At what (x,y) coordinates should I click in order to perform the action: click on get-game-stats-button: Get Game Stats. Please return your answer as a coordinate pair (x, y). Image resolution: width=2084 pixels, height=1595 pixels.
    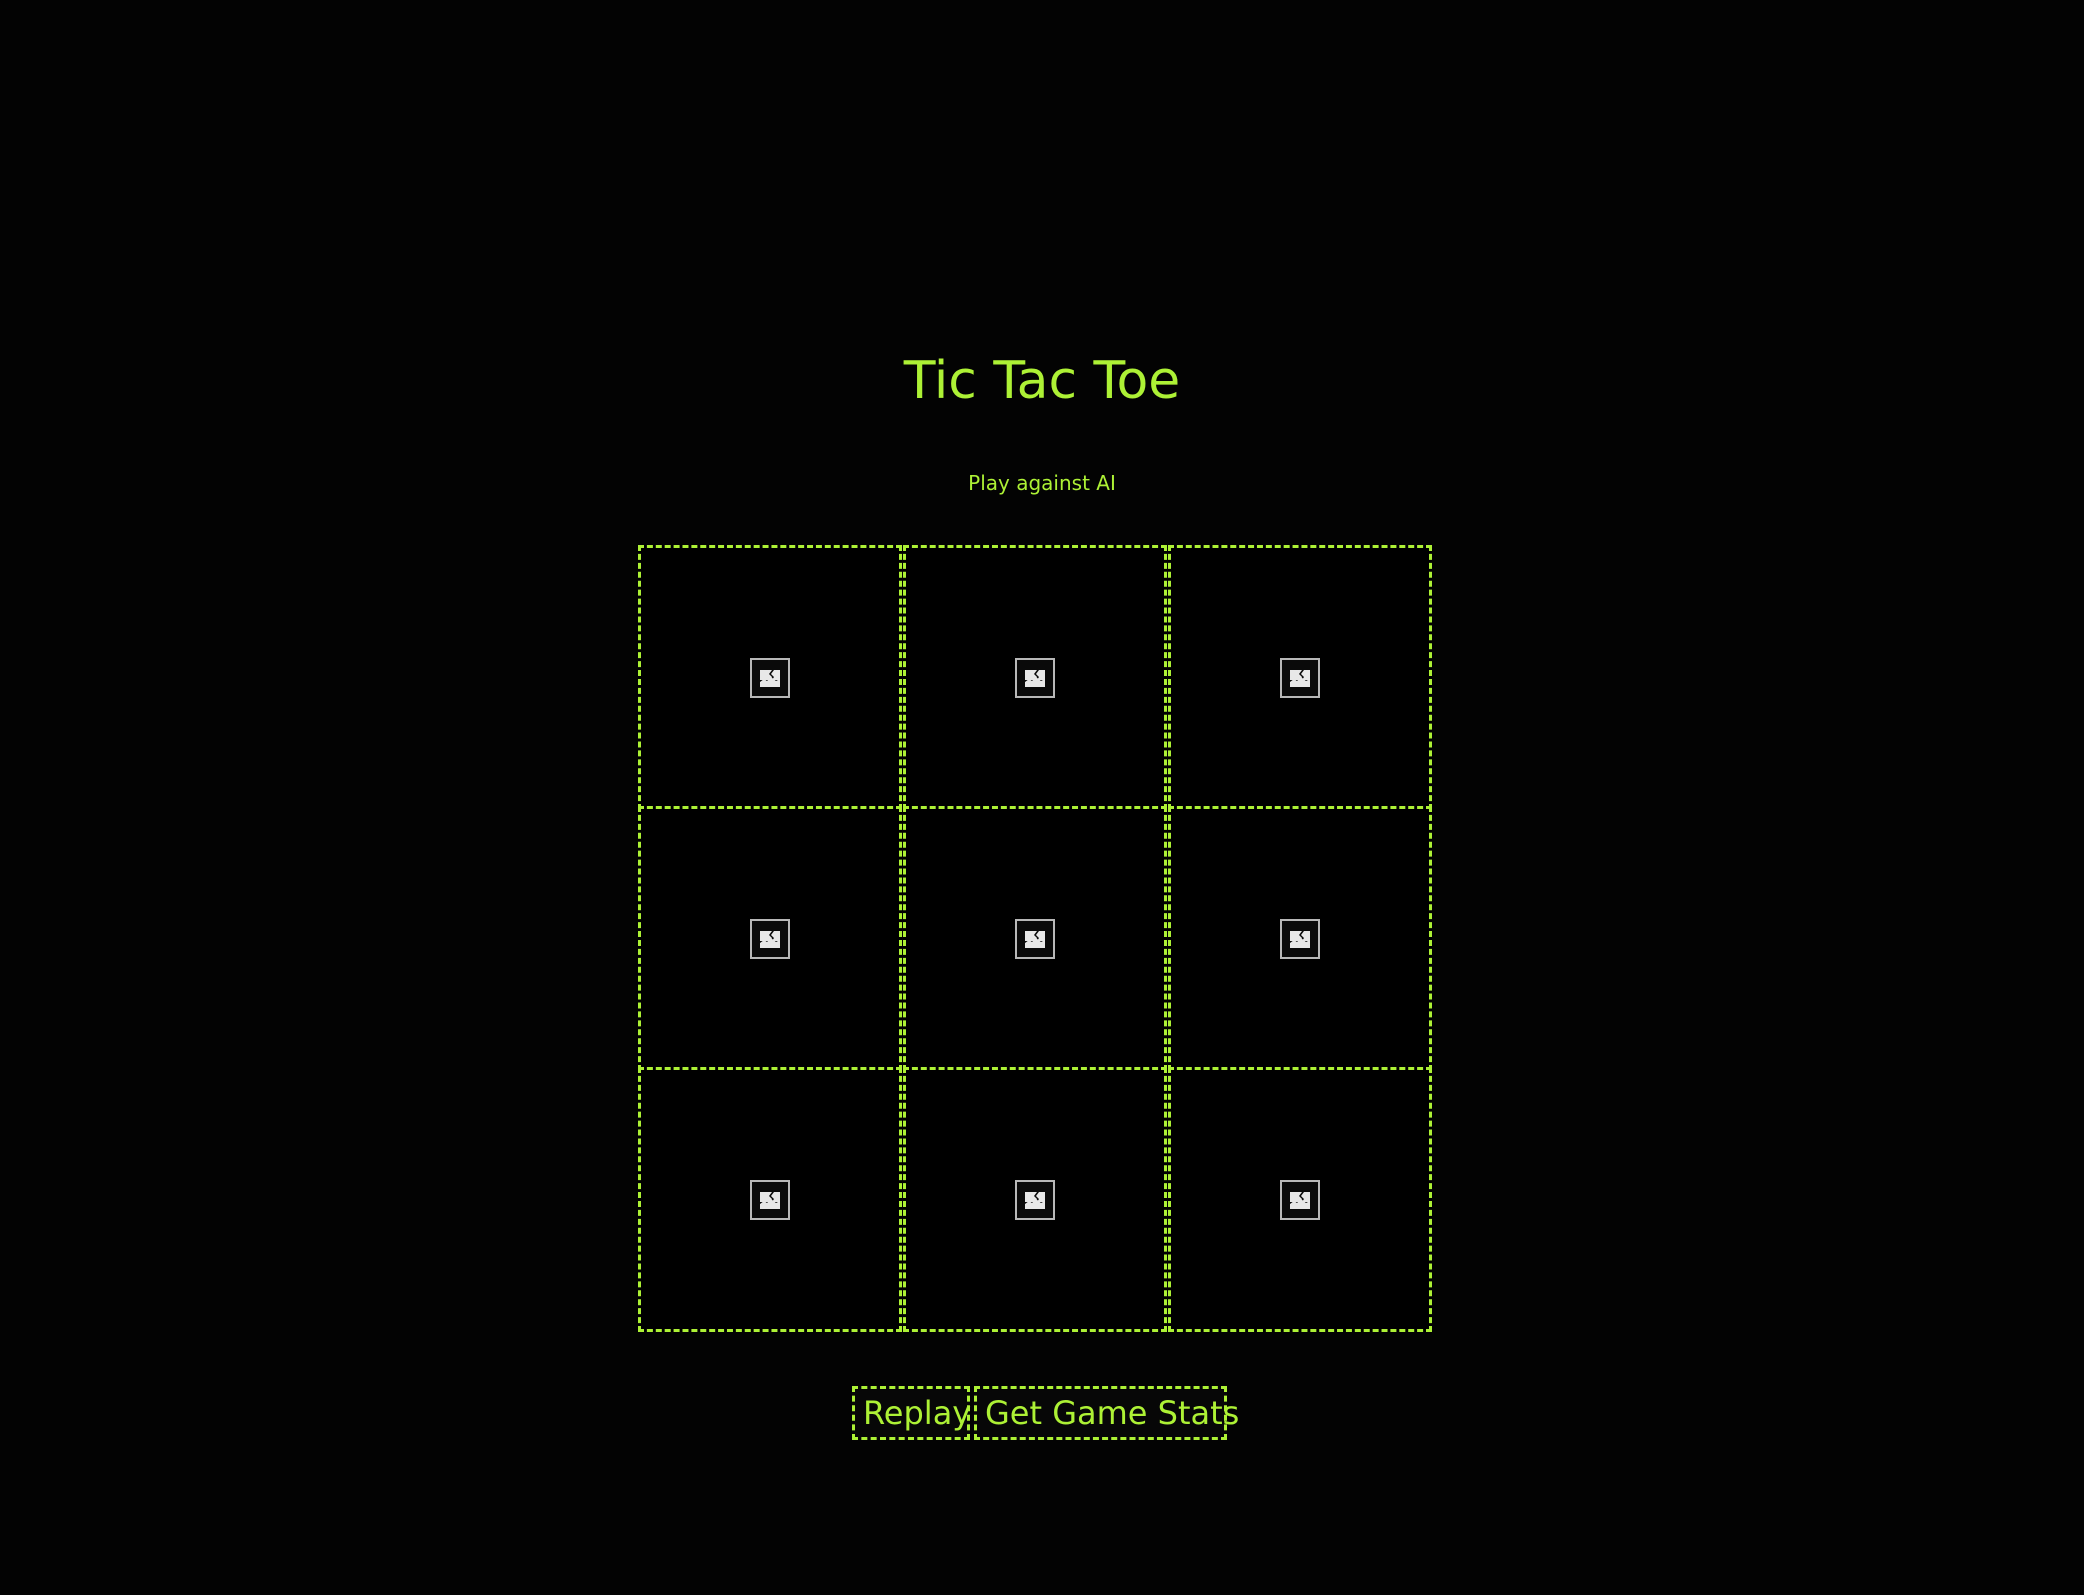
    Looking at the image, I should click on (1106, 1413).